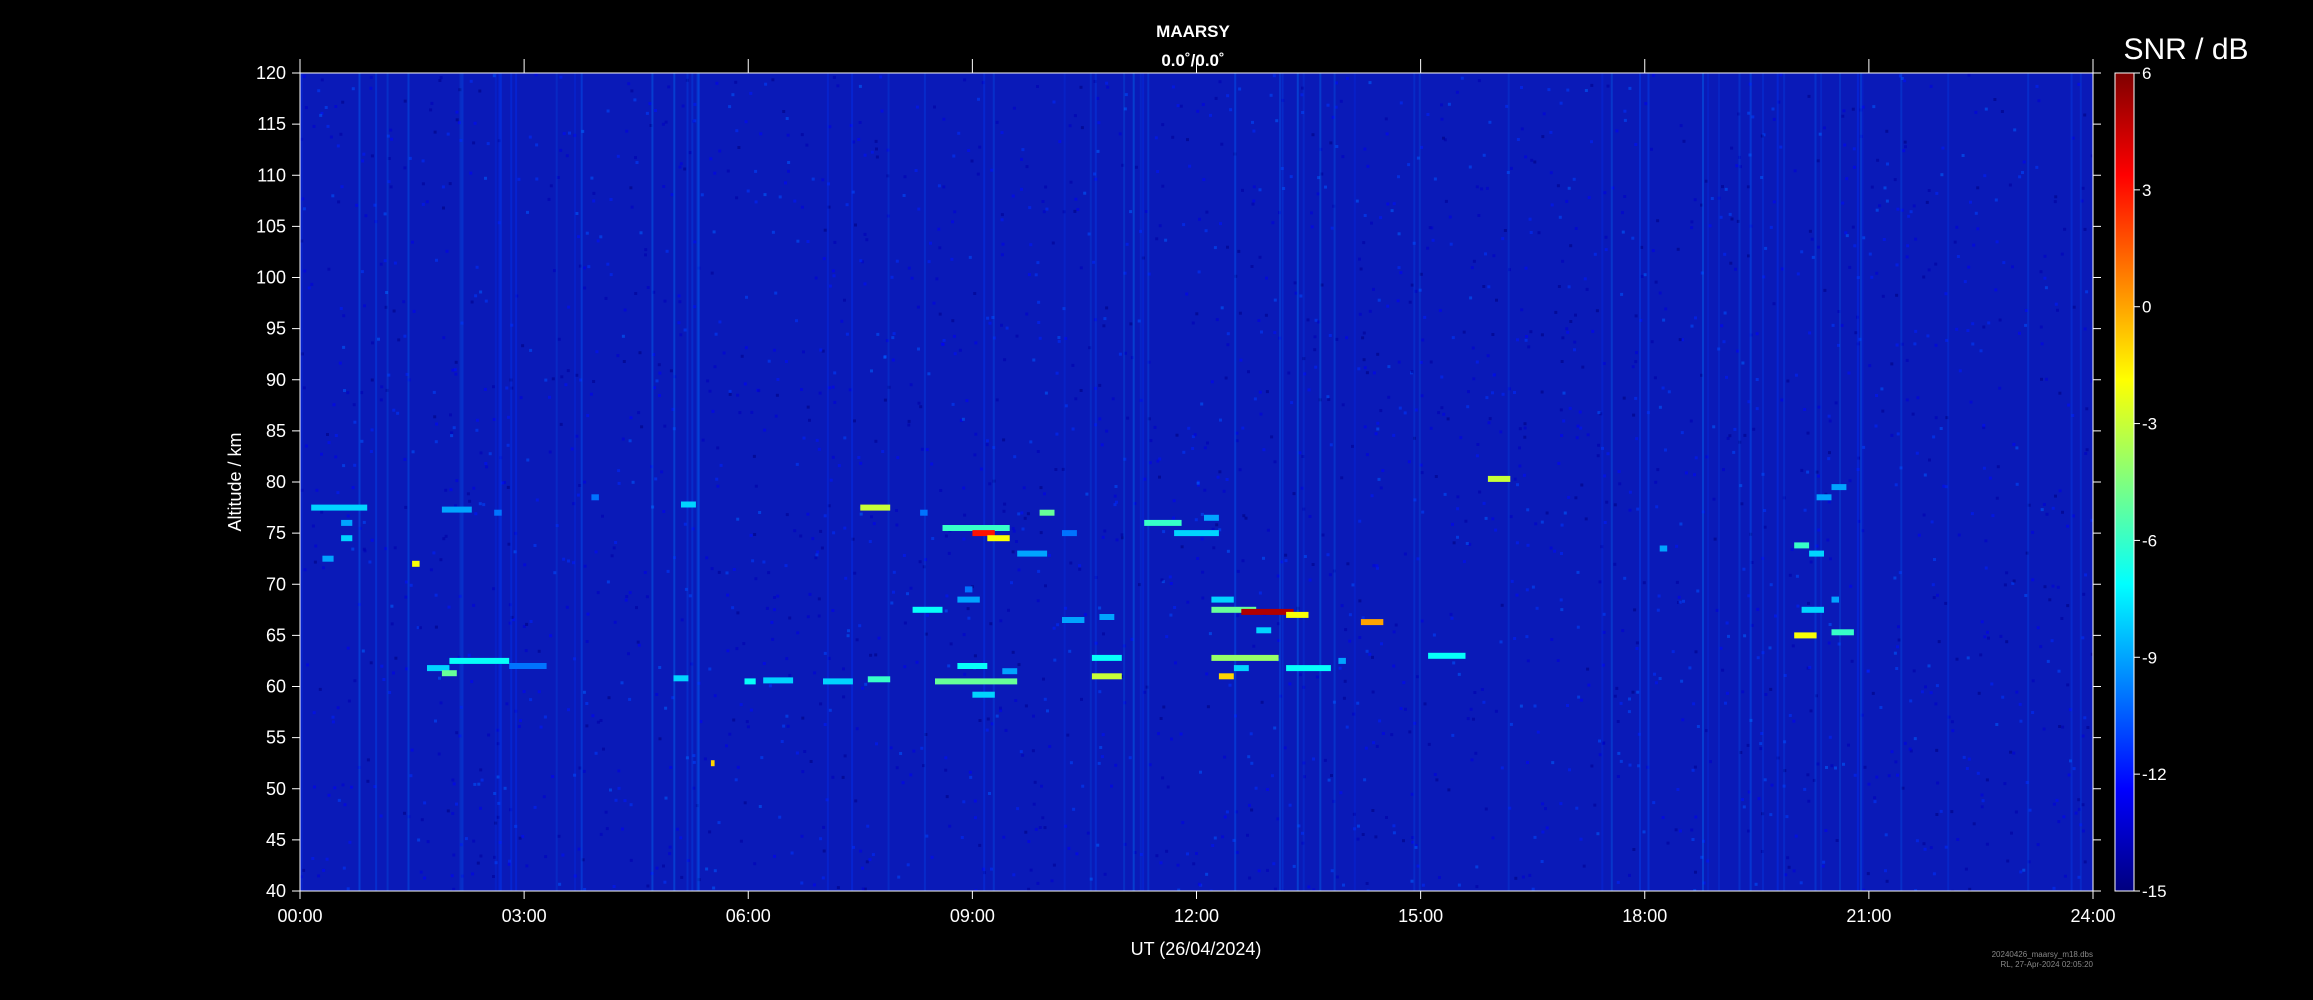 The width and height of the screenshot is (2313, 1000). Describe the element at coordinates (2154, 774) in the screenshot. I see `colorbar-tick-label: -12` at that location.